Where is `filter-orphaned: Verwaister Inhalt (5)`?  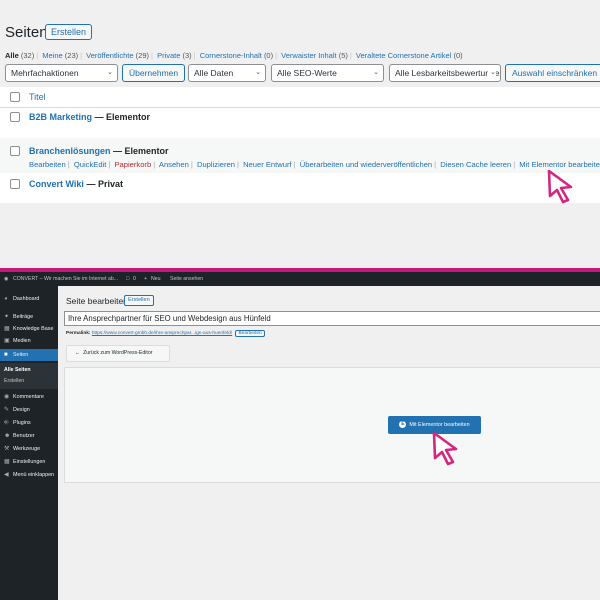
filter-orphaned: Verwaister Inhalt (5) is located at coordinates (314, 55).